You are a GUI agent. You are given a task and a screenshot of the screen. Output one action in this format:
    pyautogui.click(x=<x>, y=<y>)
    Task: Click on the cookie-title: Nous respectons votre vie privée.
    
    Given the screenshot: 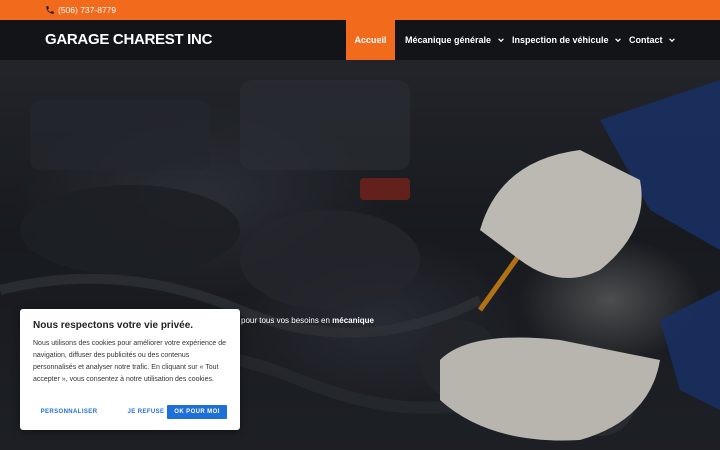 What is the action you would take?
    pyautogui.click(x=113, y=325)
    